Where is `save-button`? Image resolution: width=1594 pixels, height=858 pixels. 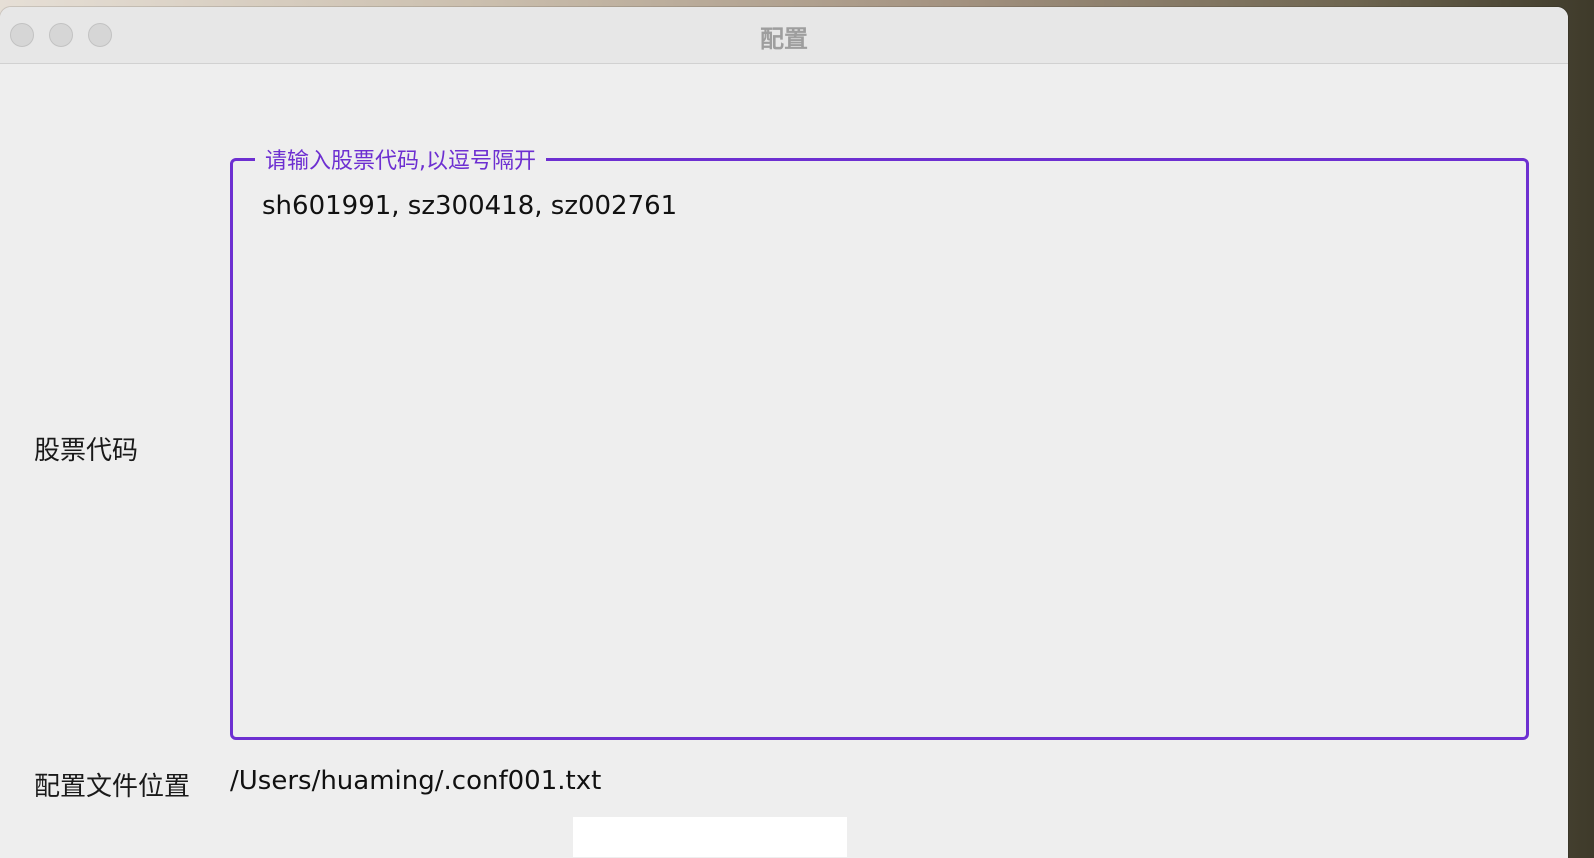 save-button is located at coordinates (710, 837).